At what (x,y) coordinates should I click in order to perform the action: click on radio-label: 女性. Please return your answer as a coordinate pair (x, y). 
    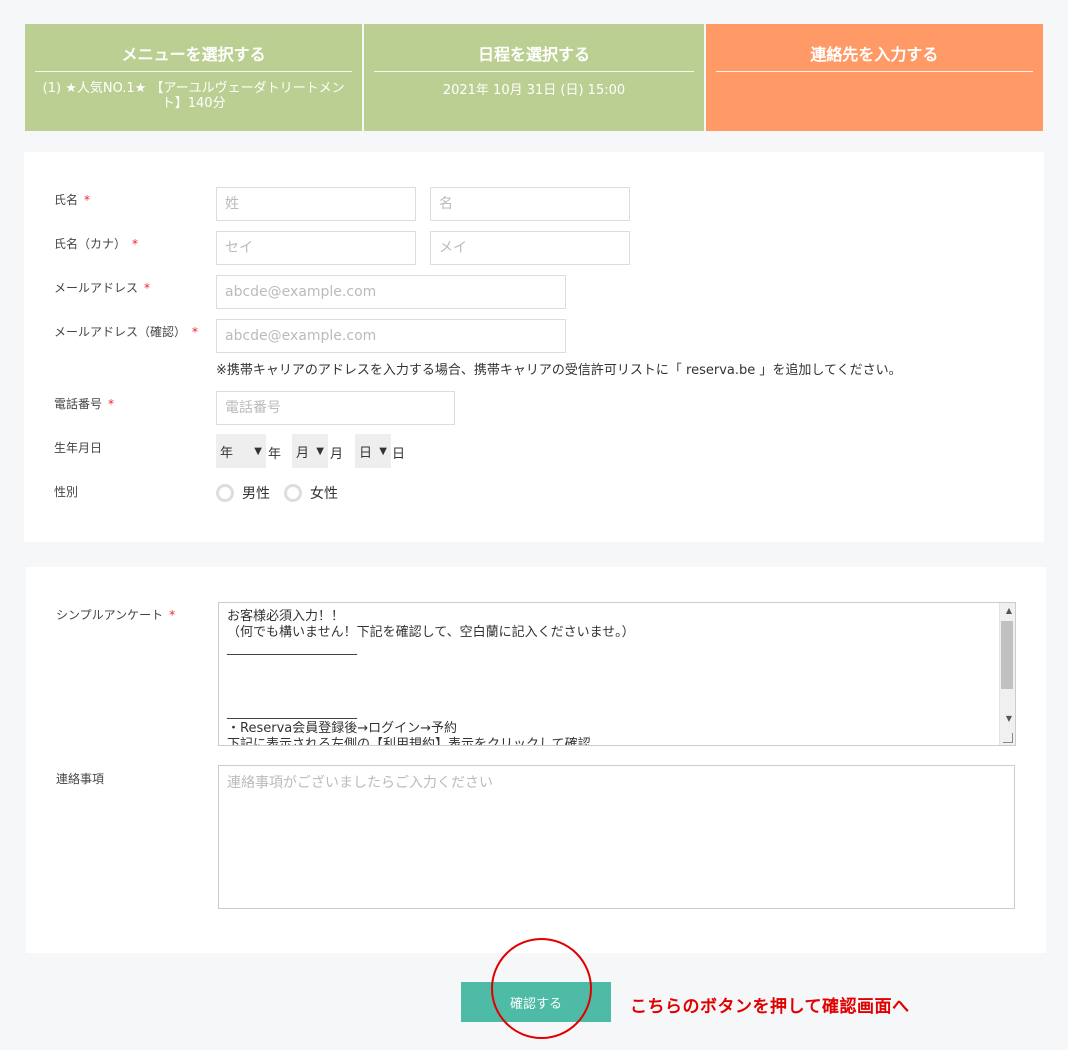
    Looking at the image, I should click on (324, 494).